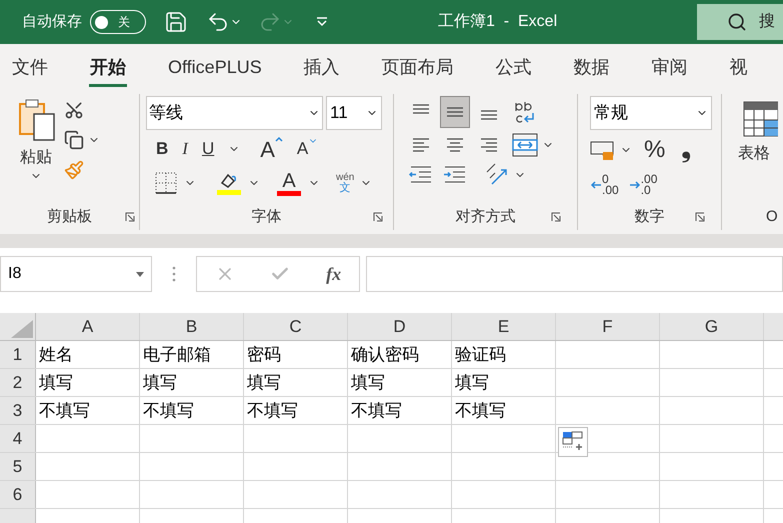 The width and height of the screenshot is (783, 523). Describe the element at coordinates (18, 466) in the screenshot. I see `row-header: 5` at that location.